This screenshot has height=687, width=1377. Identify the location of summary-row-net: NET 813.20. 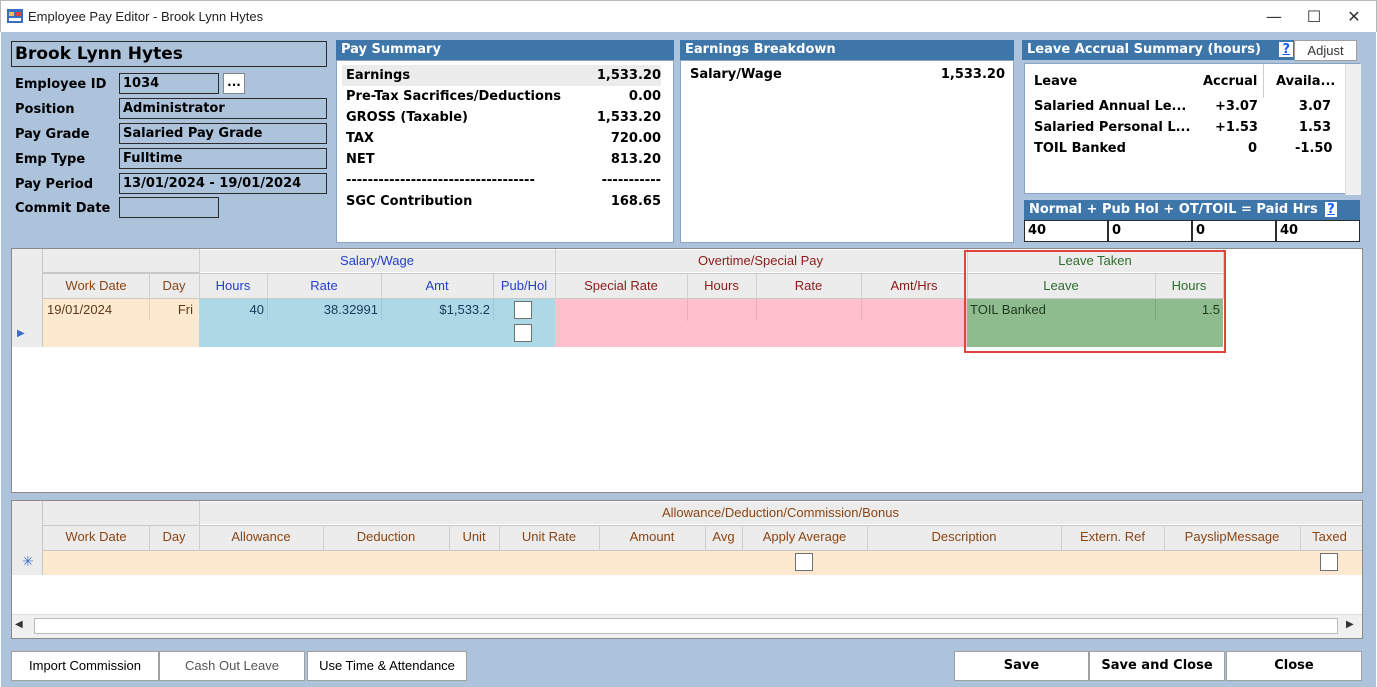
(503, 159).